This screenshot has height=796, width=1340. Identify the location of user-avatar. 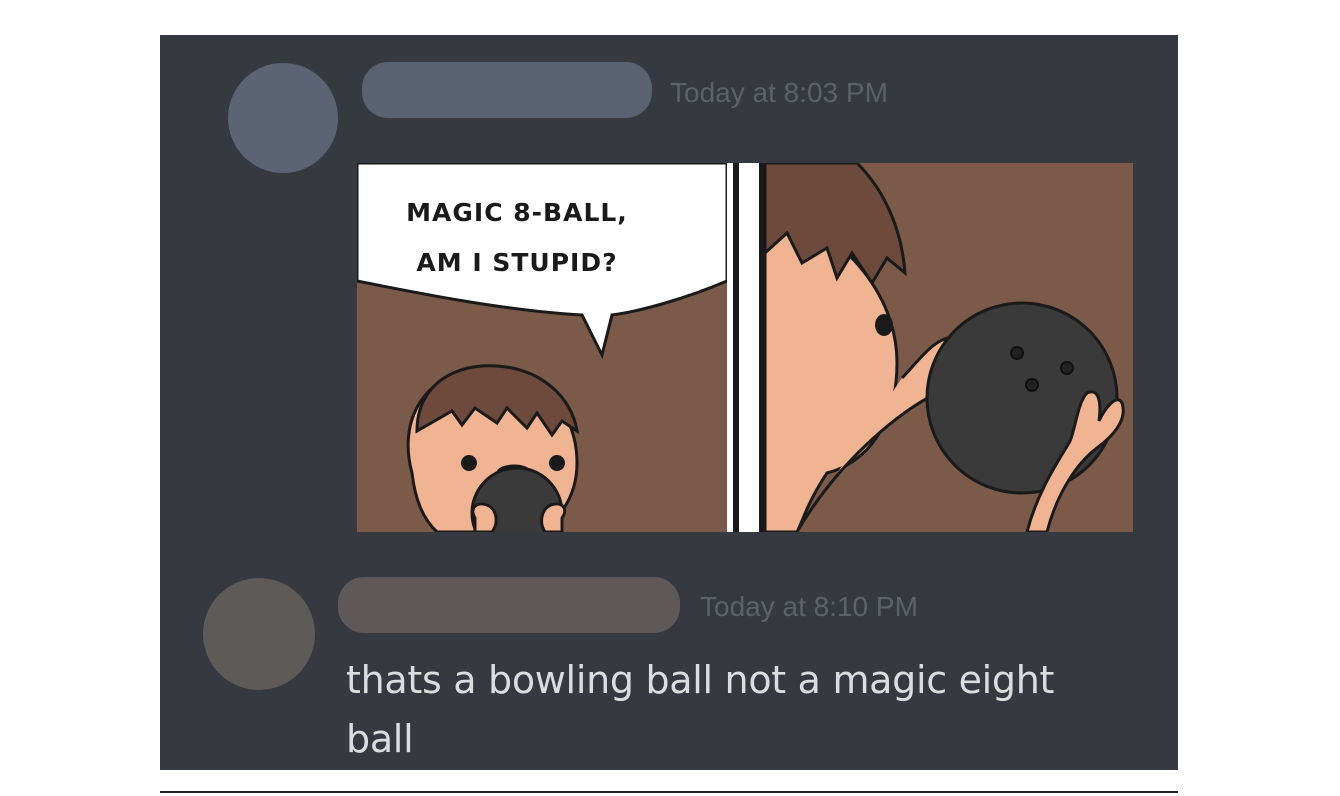
(283, 118).